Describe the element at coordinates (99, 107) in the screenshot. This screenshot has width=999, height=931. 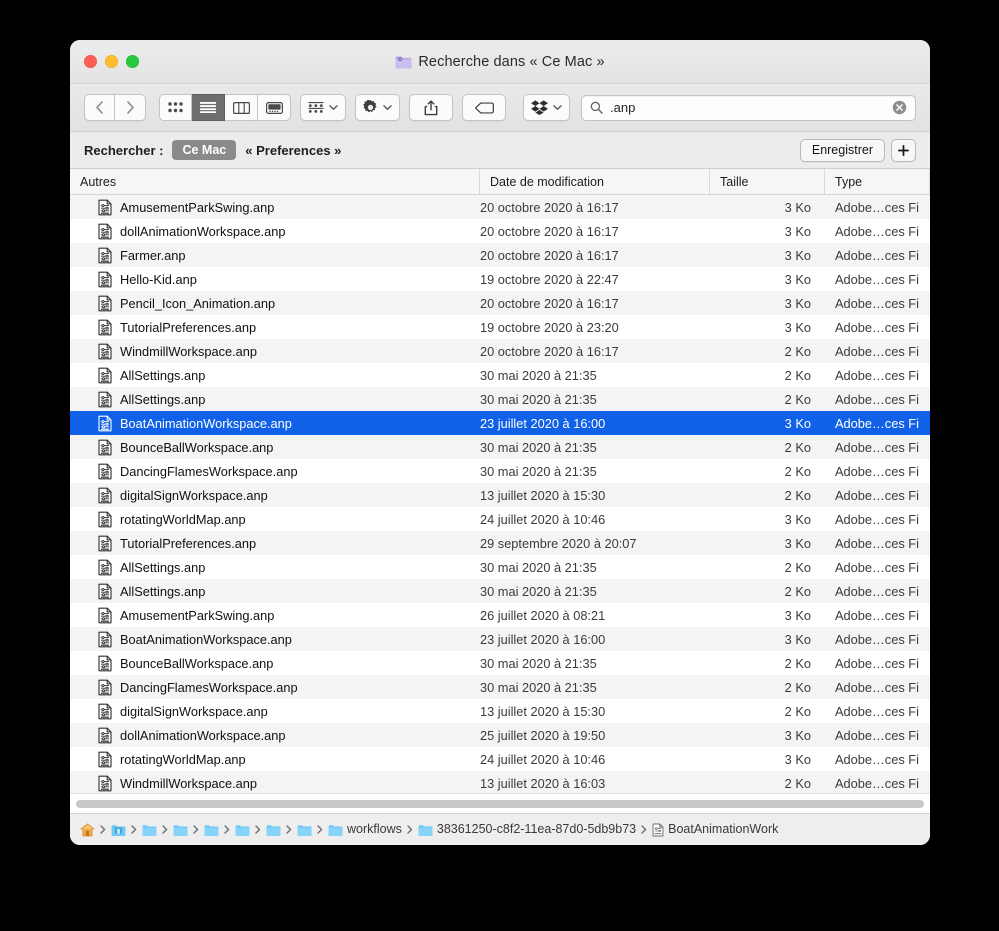
I see `back-button` at that location.